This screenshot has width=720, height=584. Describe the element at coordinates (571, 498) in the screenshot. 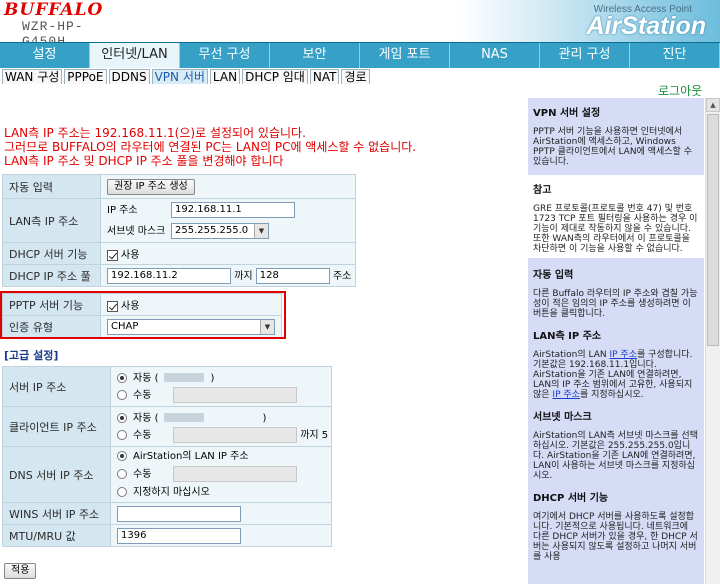

I see `help-dhcp-title: DHCP 서버 기능` at that location.